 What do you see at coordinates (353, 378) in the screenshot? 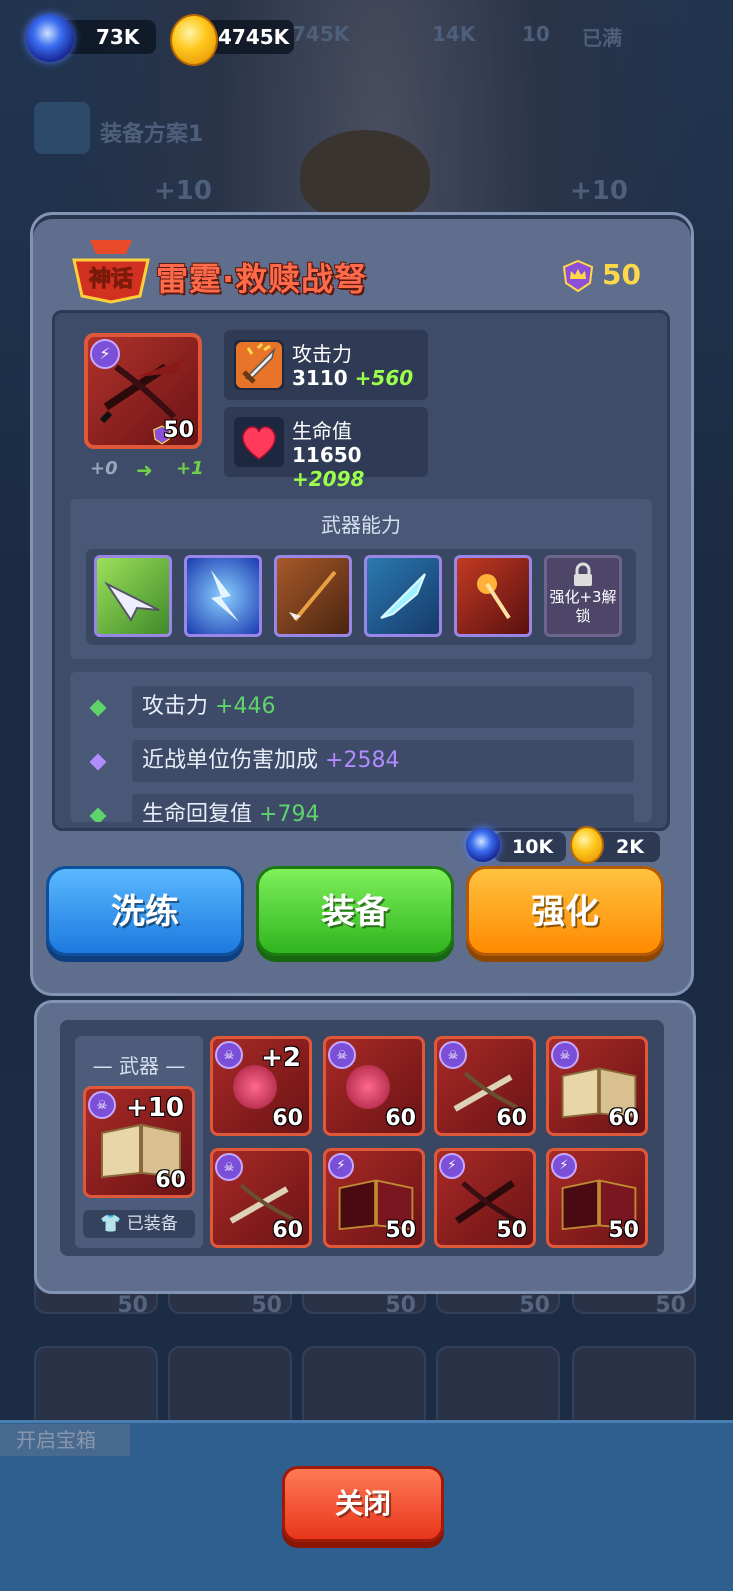
I see `stat-value: 3110 +560` at bounding box center [353, 378].